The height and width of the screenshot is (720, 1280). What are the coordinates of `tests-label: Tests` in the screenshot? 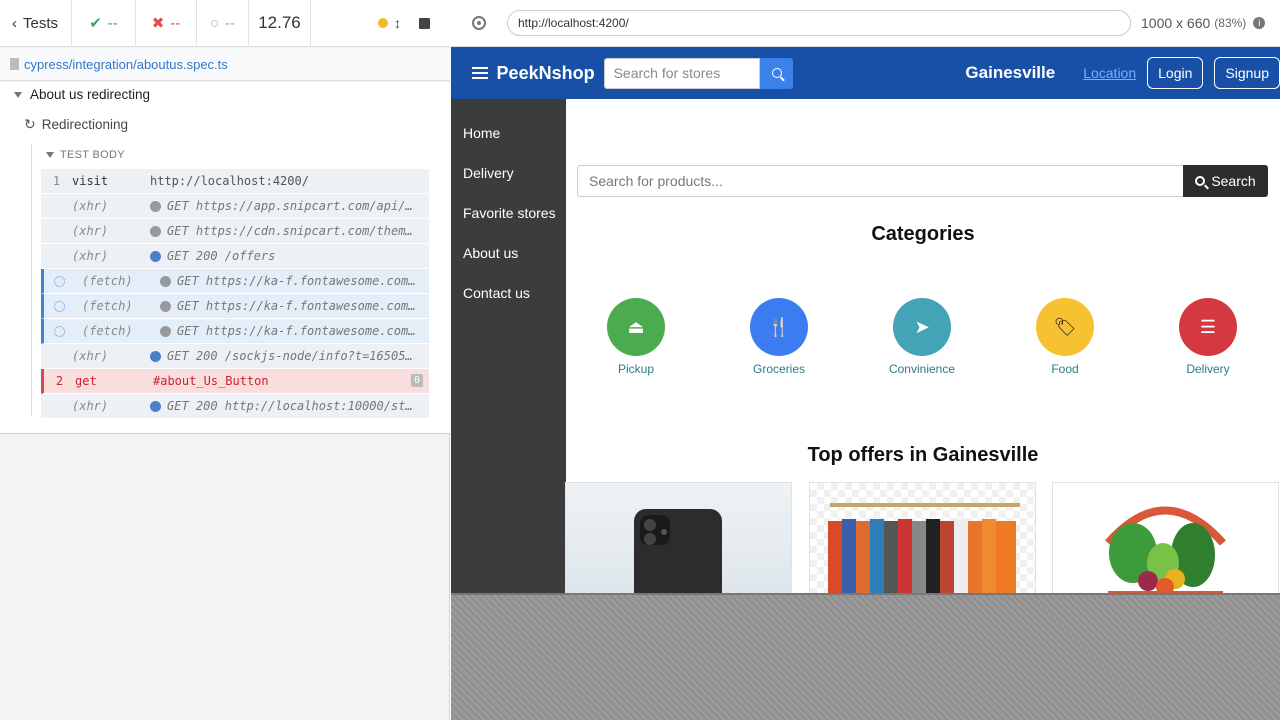 It's located at (41, 23).